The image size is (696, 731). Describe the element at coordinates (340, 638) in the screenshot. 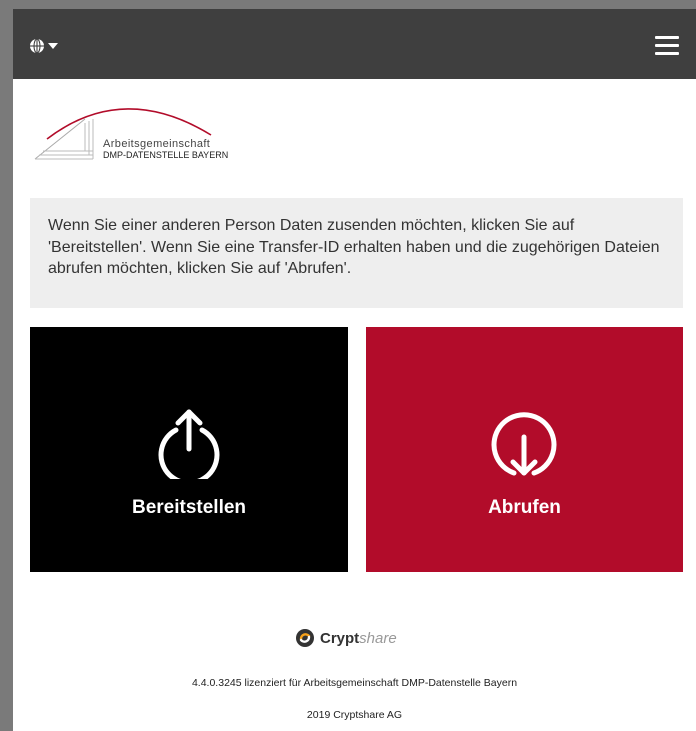

I see `brand-name-bold: Crypt` at that location.